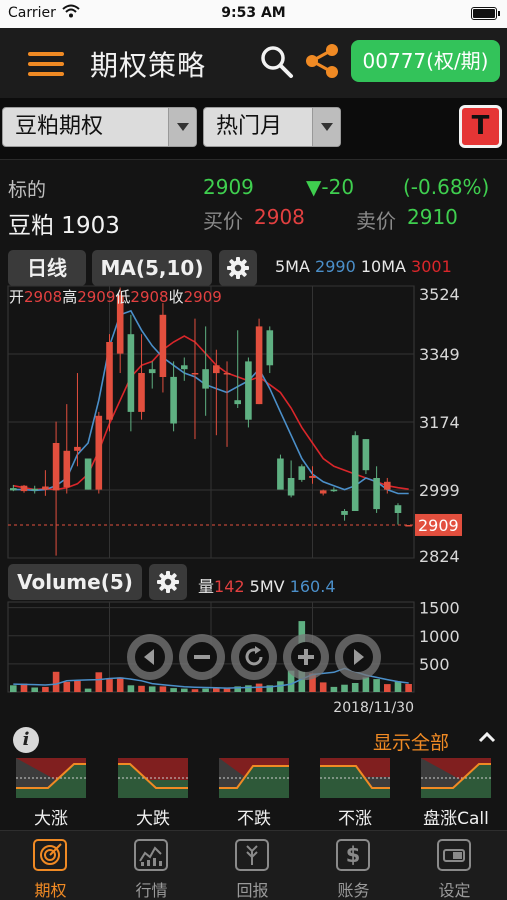 Image resolution: width=507 pixels, height=900 pixels. I want to click on pan-right-button, so click(358, 657).